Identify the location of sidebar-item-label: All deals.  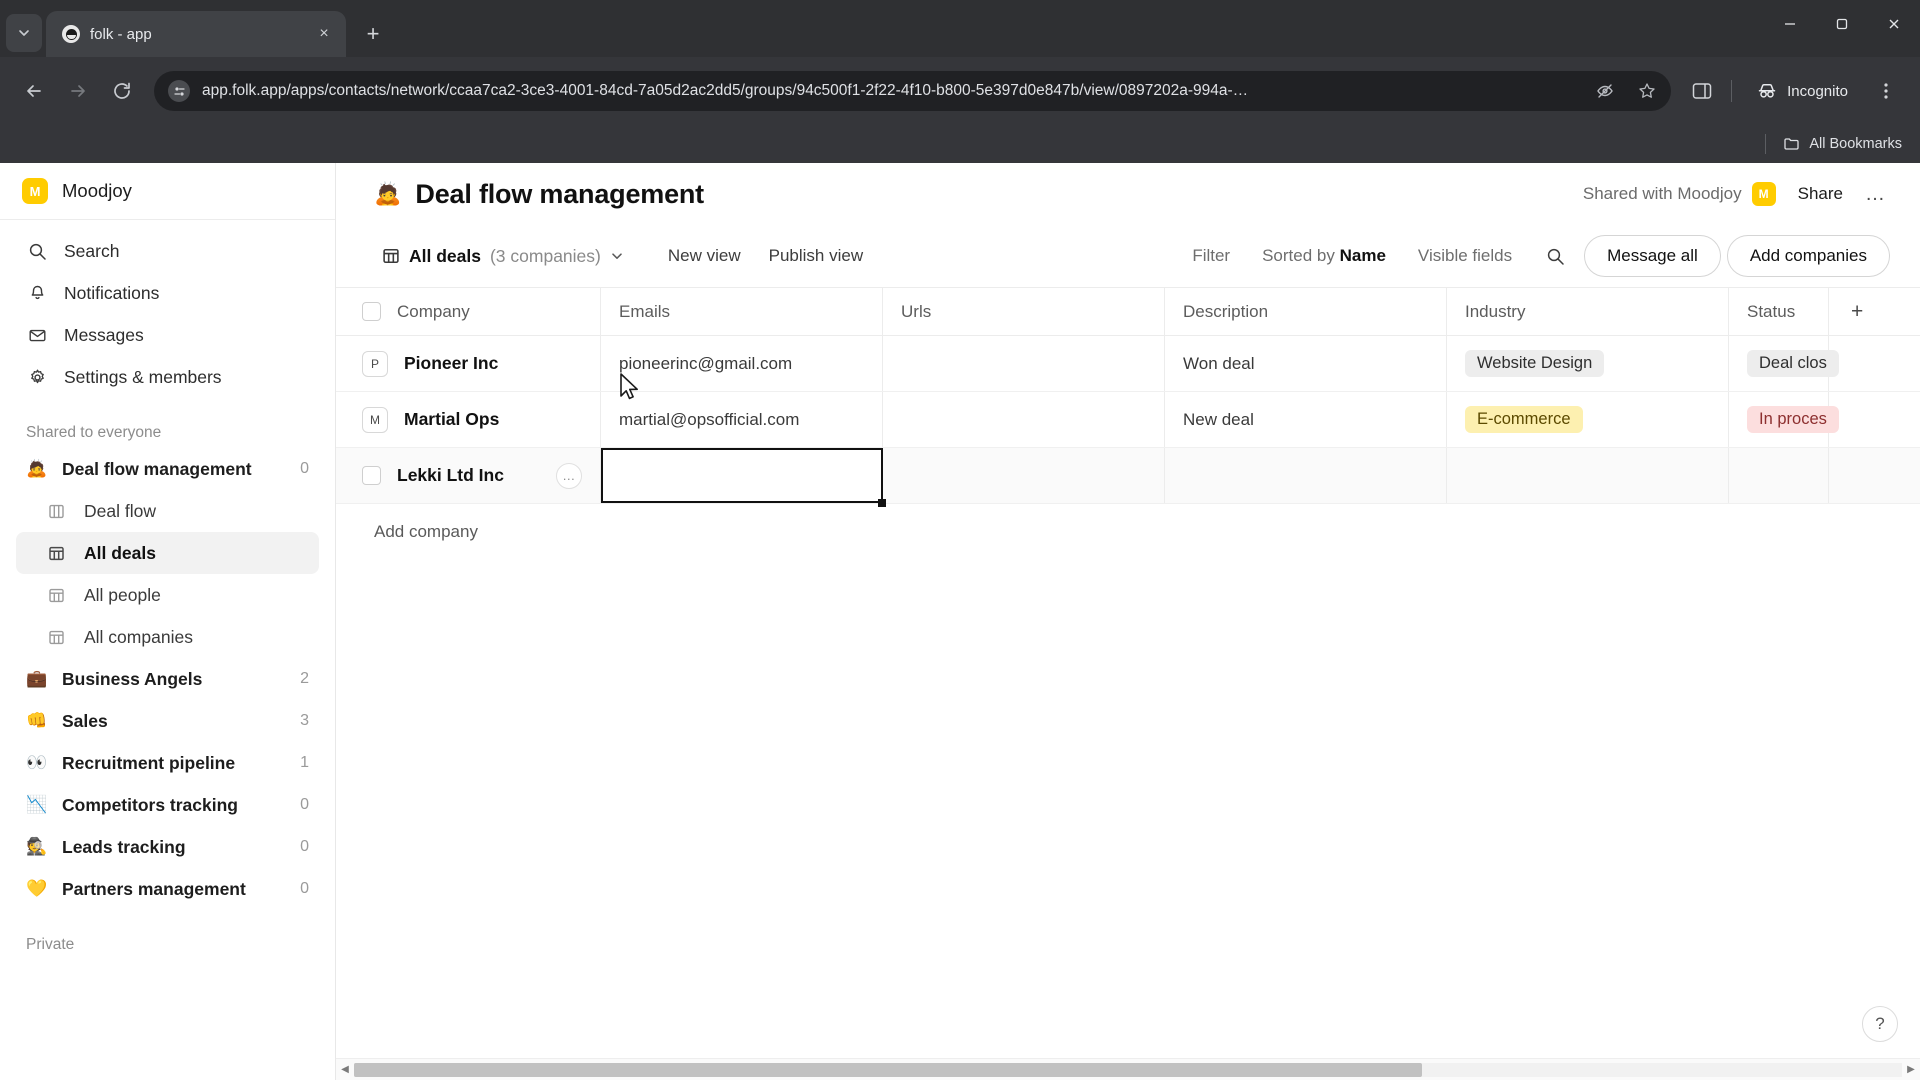
(120, 552).